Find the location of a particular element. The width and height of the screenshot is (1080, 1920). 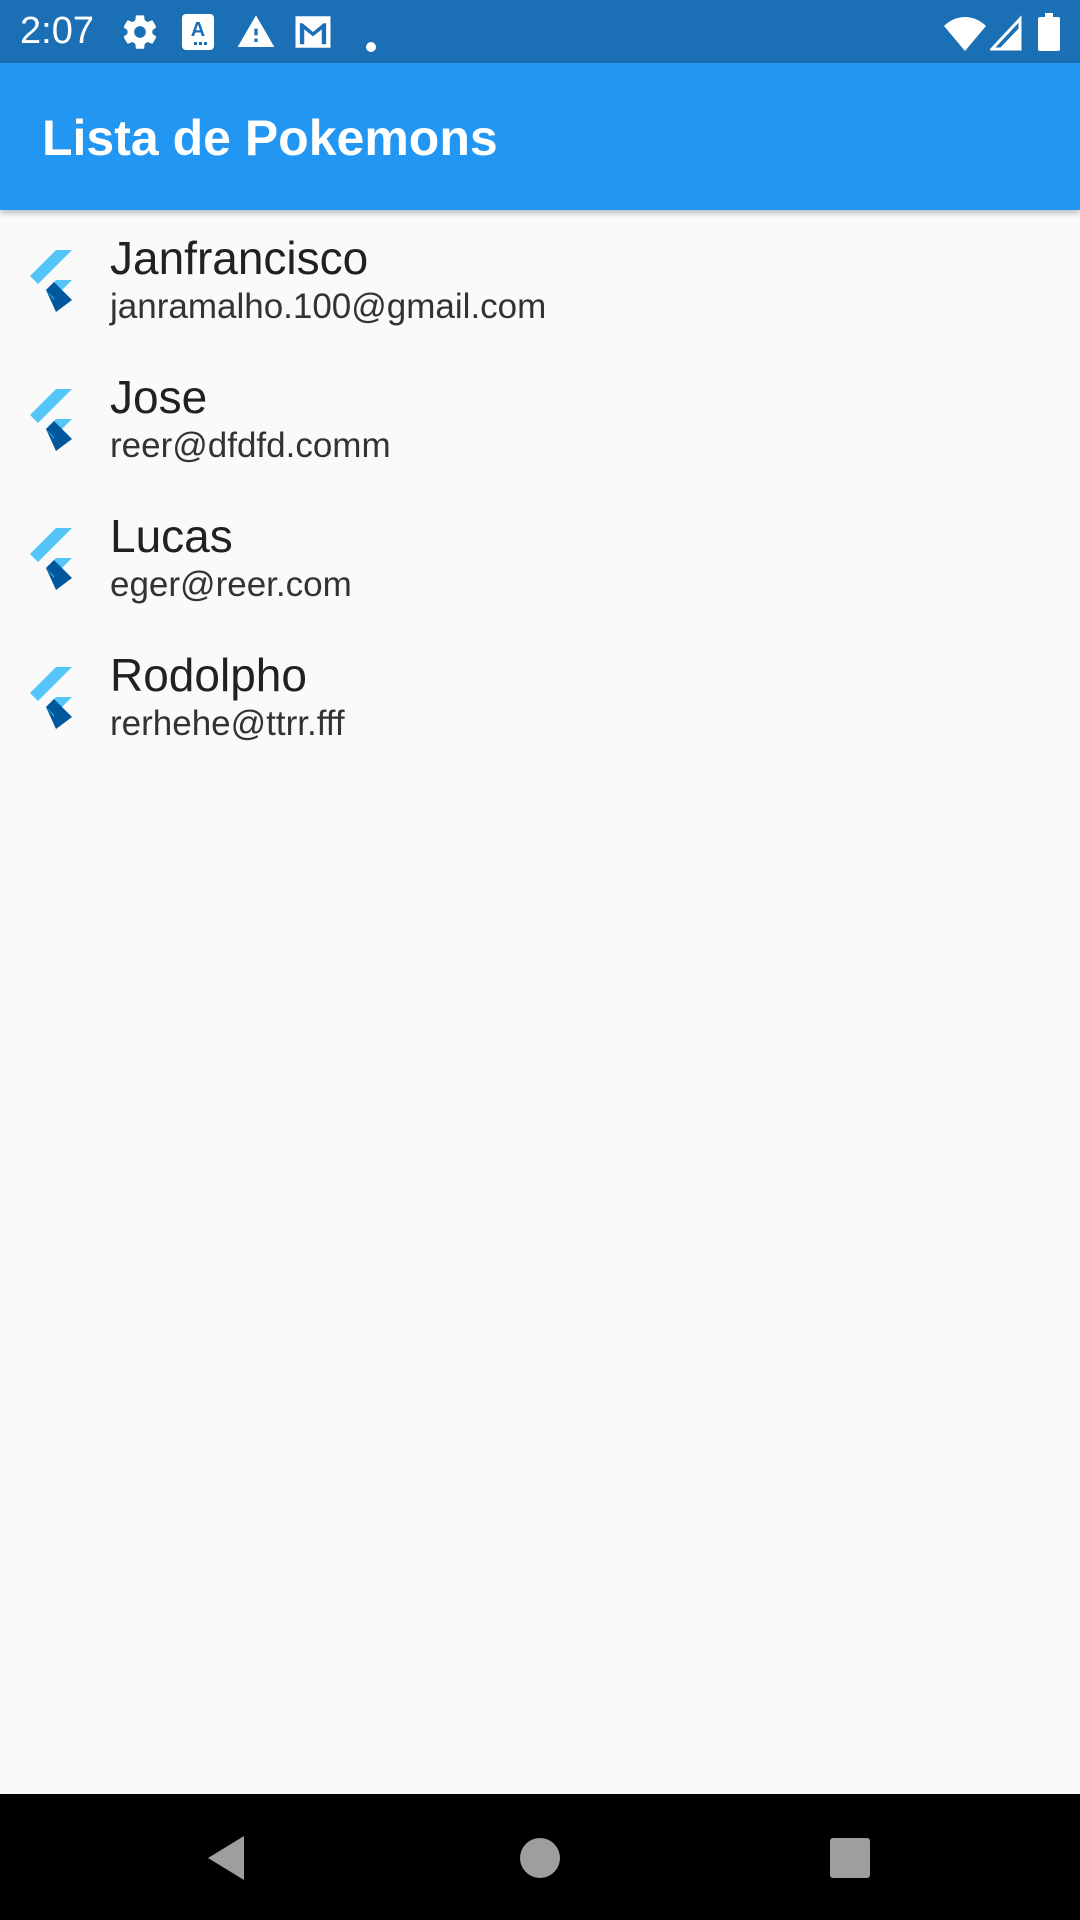

battery-icon is located at coordinates (1049, 32).